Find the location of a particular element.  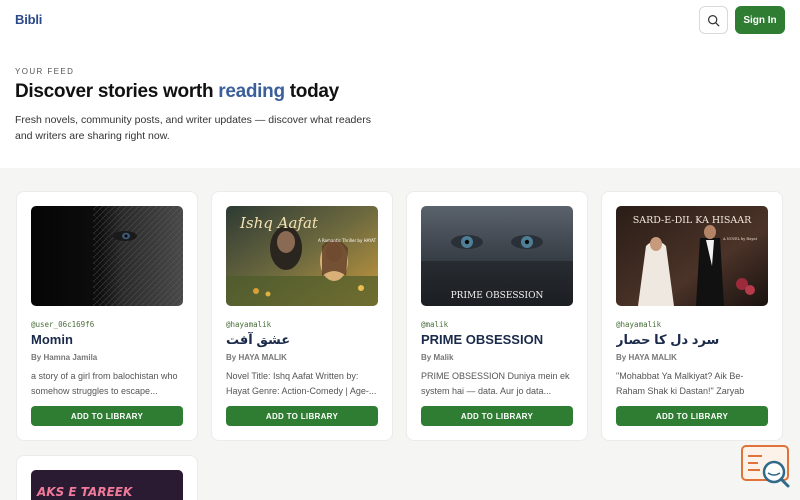

title-pre: Discover stories worth is located at coordinates (117, 91).